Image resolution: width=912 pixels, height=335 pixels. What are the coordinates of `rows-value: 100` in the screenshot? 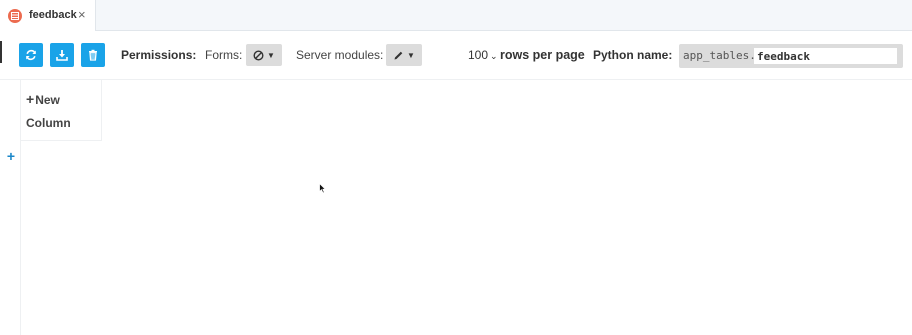 It's located at (478, 55).